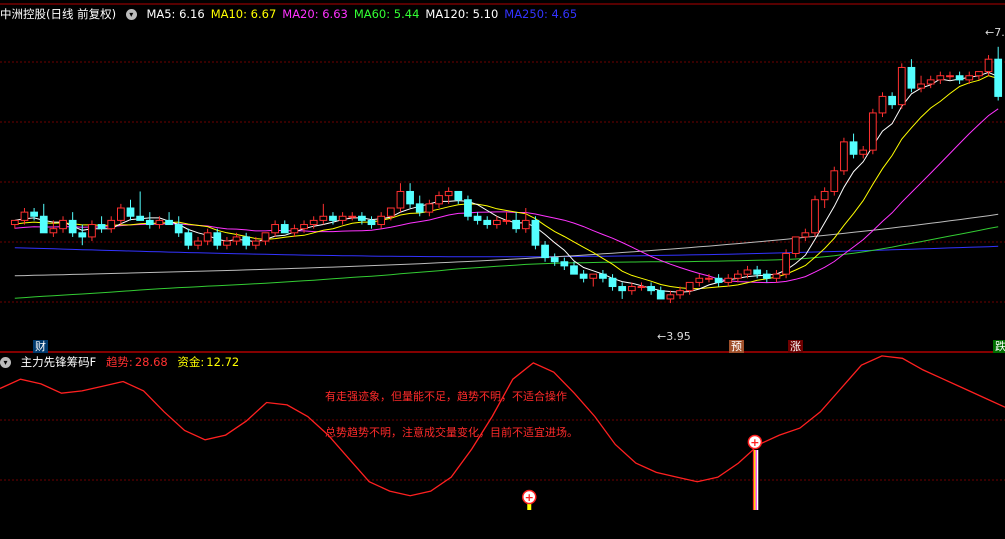 This screenshot has height=539, width=1005. I want to click on marker-zhang: 涨, so click(795, 346).